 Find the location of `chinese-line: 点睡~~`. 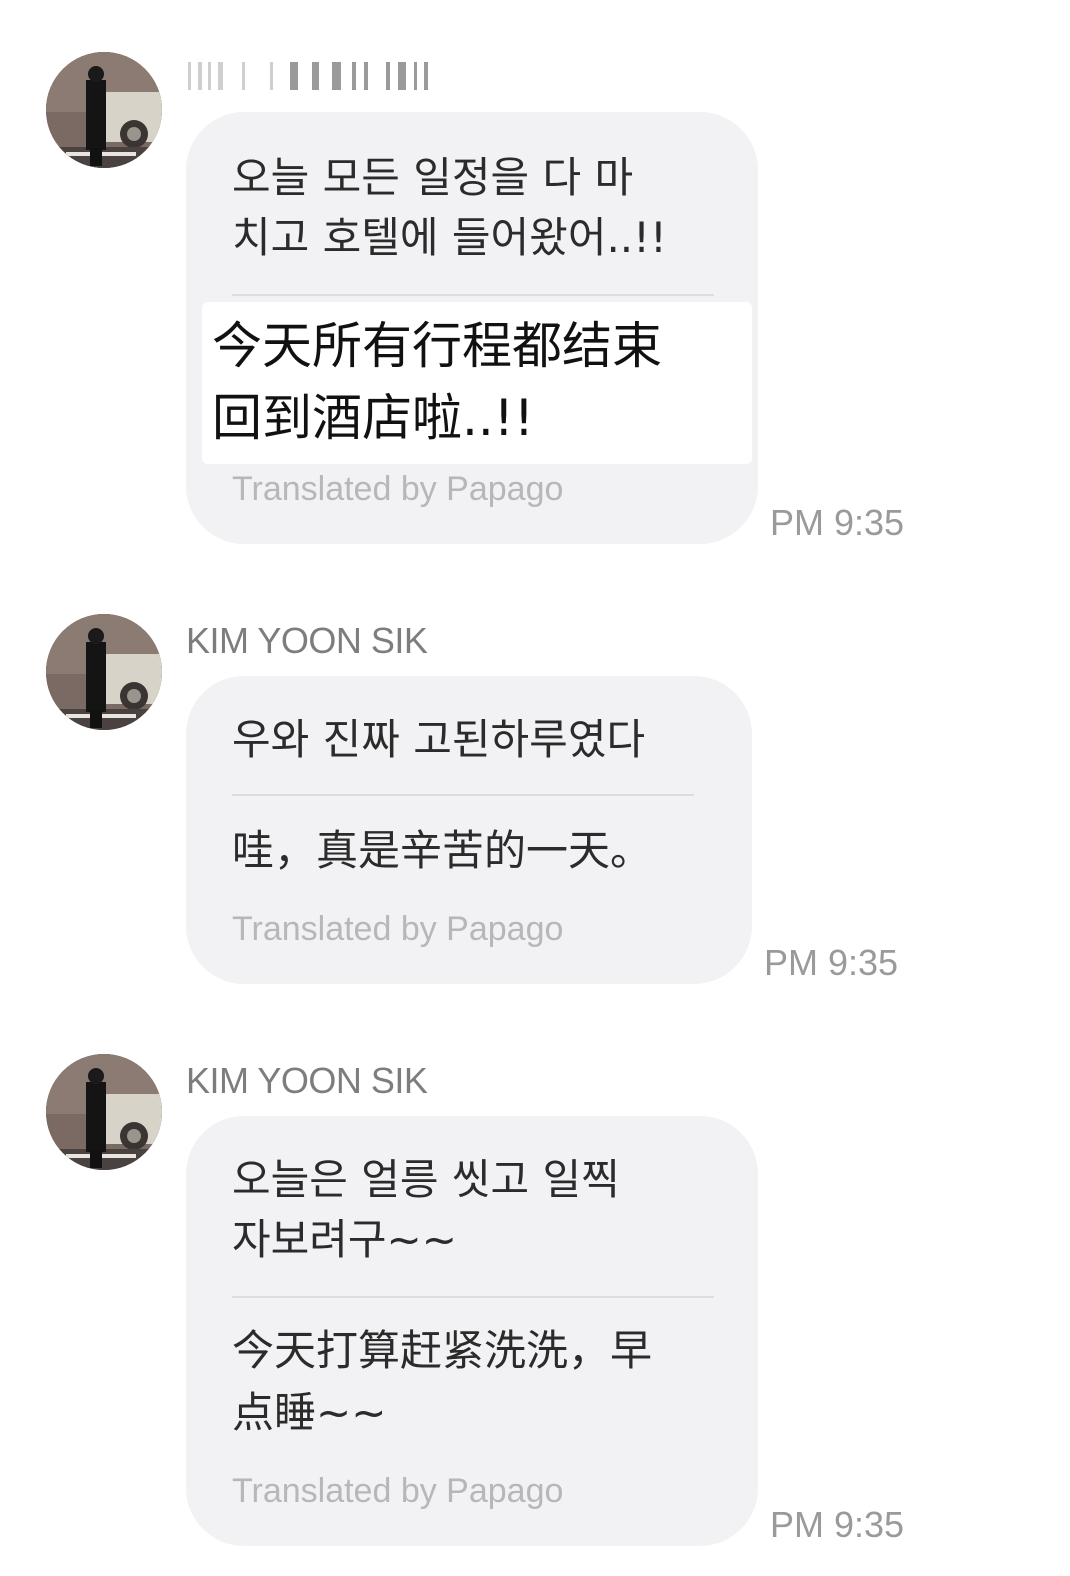

chinese-line: 点睡~~ is located at coordinates (309, 1412).